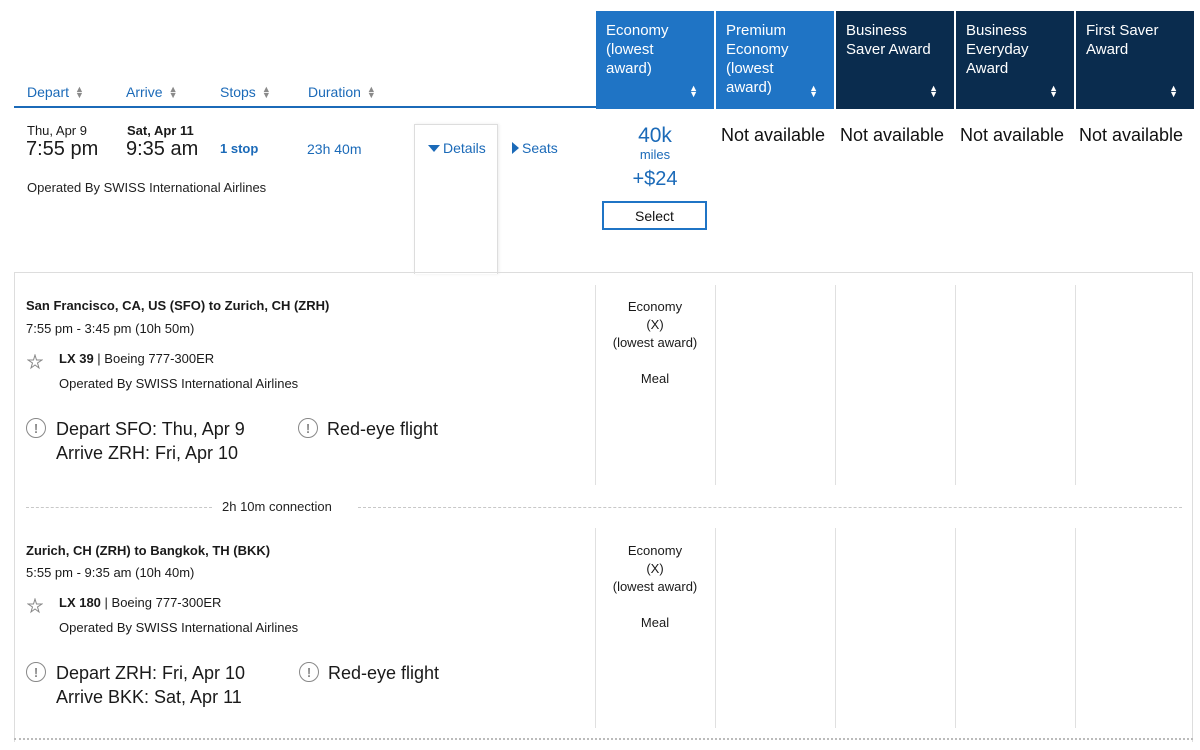  What do you see at coordinates (629, 68) in the screenshot?
I see `cabin-label-line: award)` at bounding box center [629, 68].